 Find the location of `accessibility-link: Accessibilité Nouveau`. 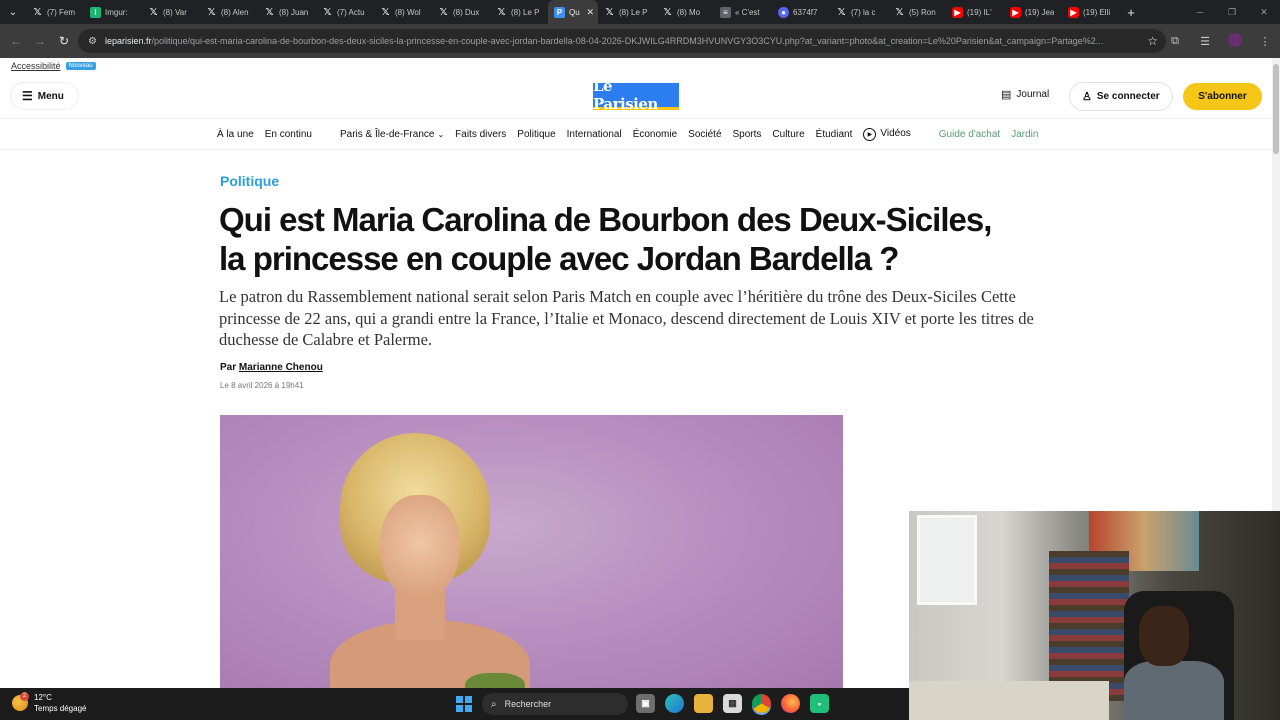

accessibility-link: Accessibilité Nouveau is located at coordinates (53, 66).